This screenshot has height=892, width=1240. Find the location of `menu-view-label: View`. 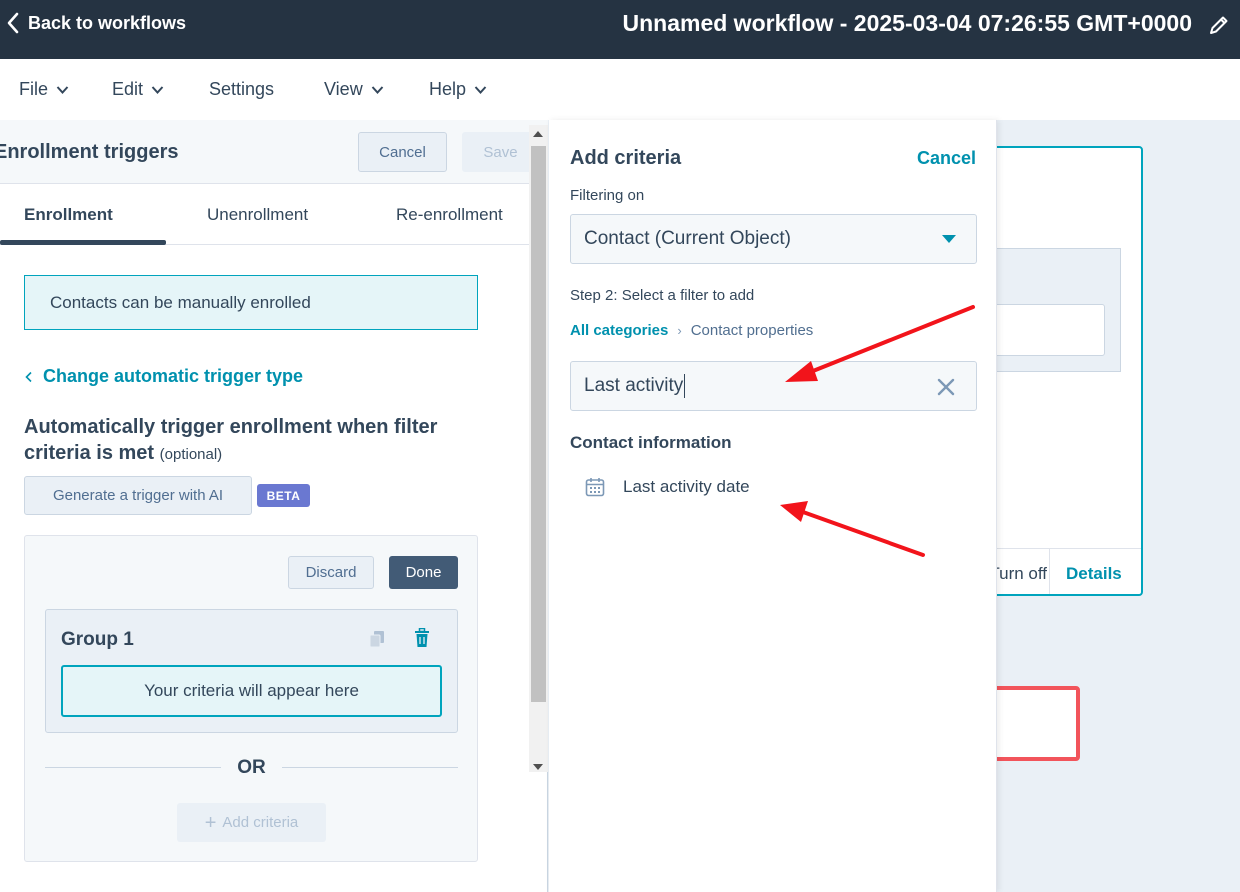

menu-view-label: View is located at coordinates (343, 89).